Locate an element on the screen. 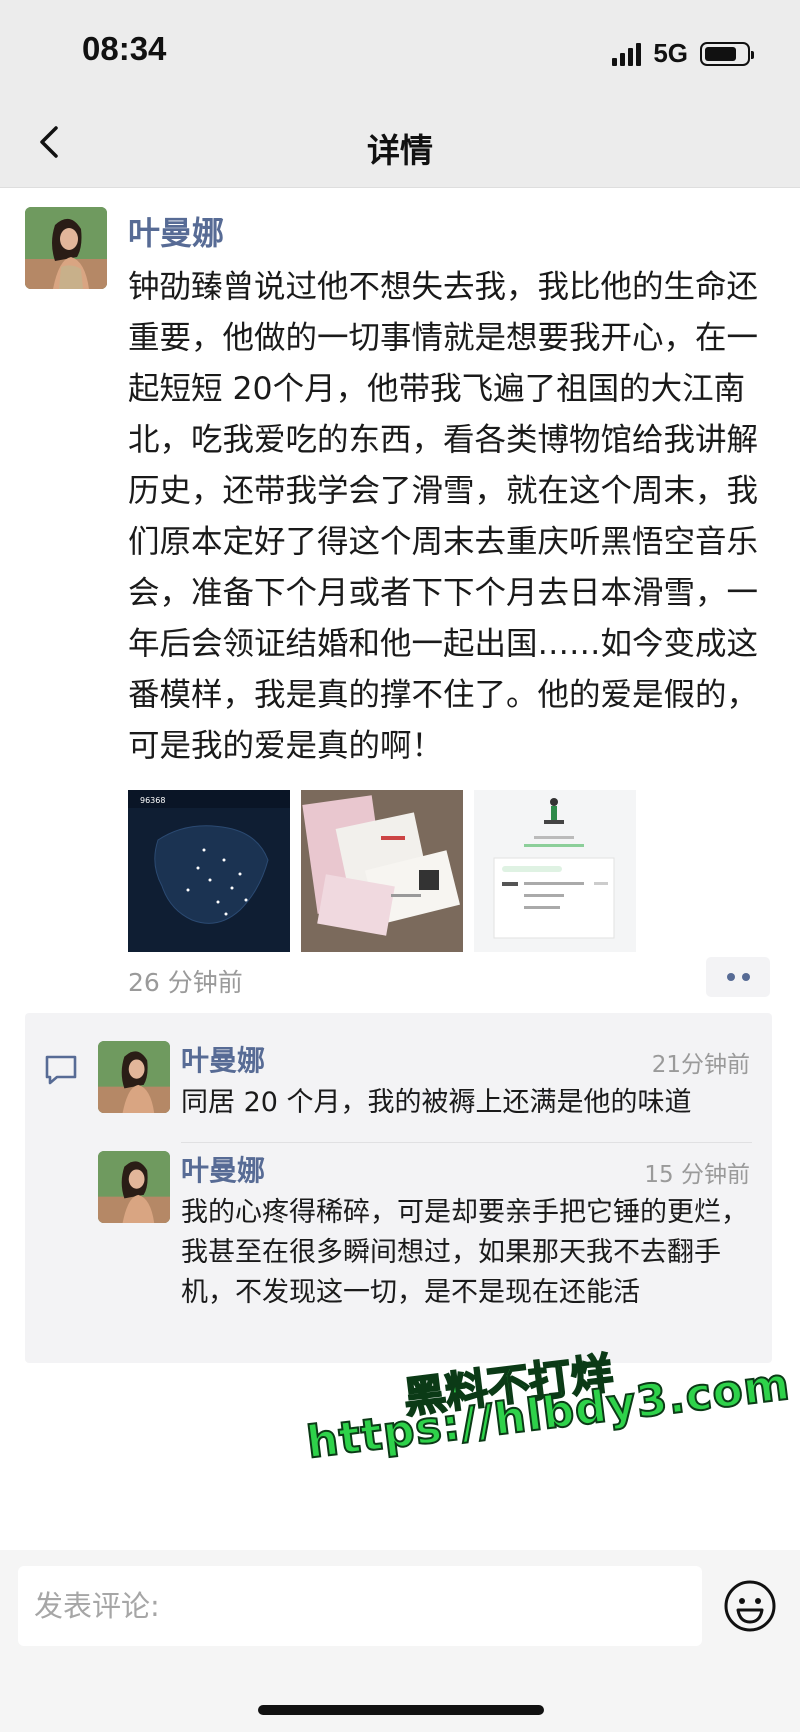 This screenshot has height=1732, width=800. status-indicators: 5G is located at coordinates (683, 53).